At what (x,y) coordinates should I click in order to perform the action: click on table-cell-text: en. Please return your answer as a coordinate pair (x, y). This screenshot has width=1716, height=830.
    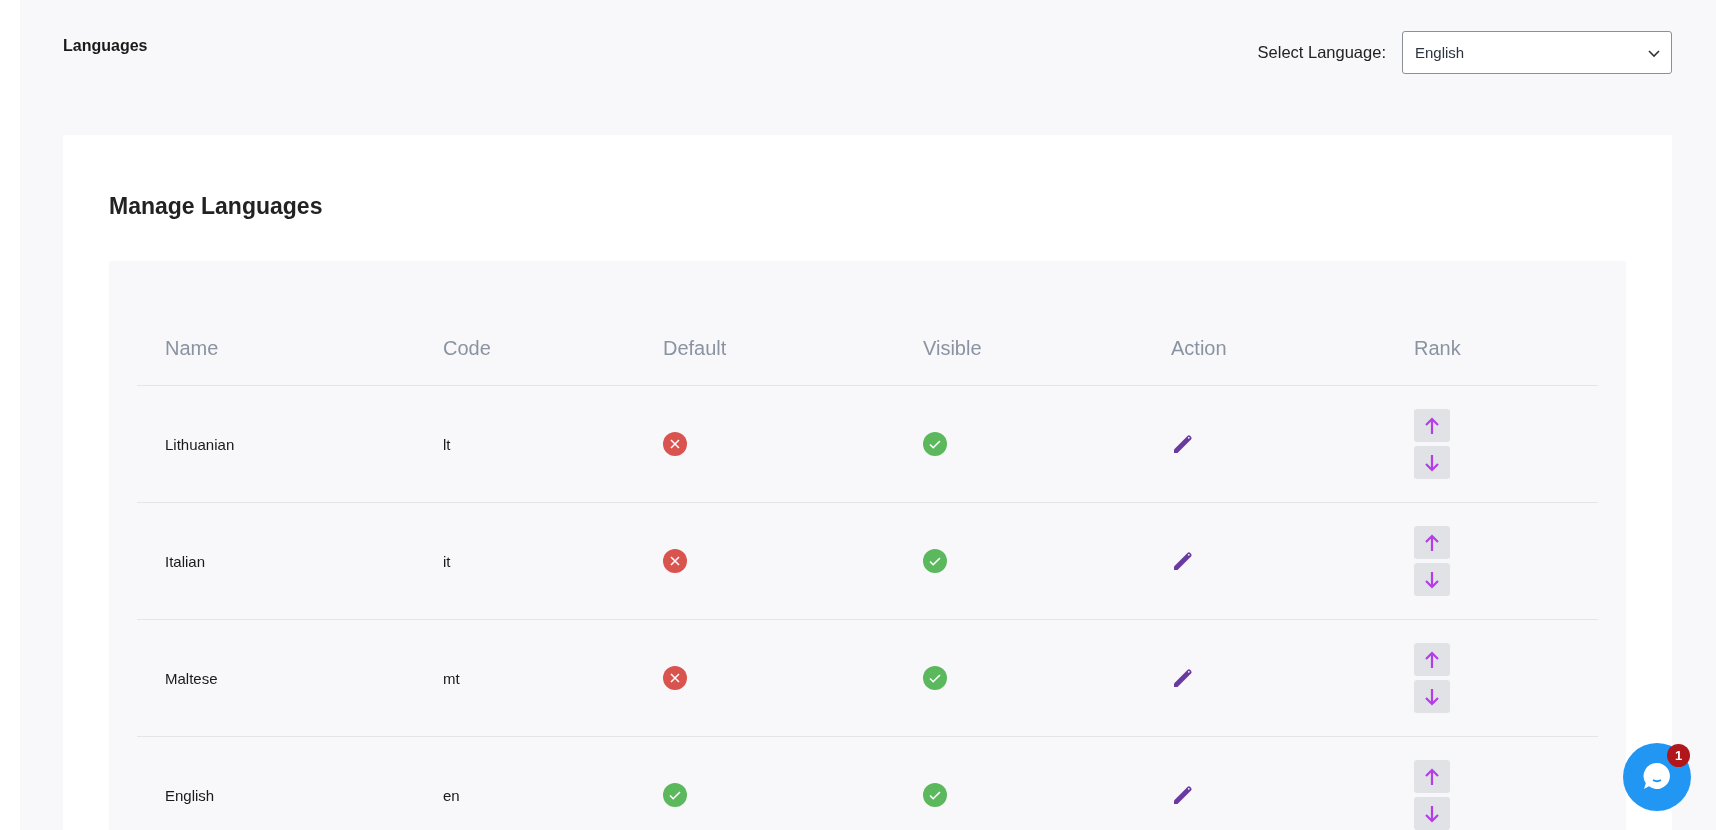
    Looking at the image, I should click on (452, 795).